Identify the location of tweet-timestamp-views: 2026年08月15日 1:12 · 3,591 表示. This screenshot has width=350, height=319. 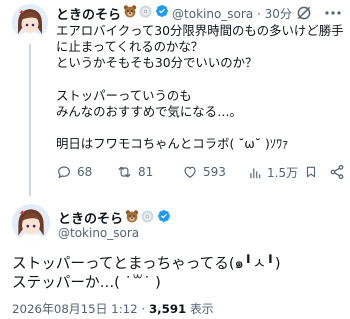
(113, 308).